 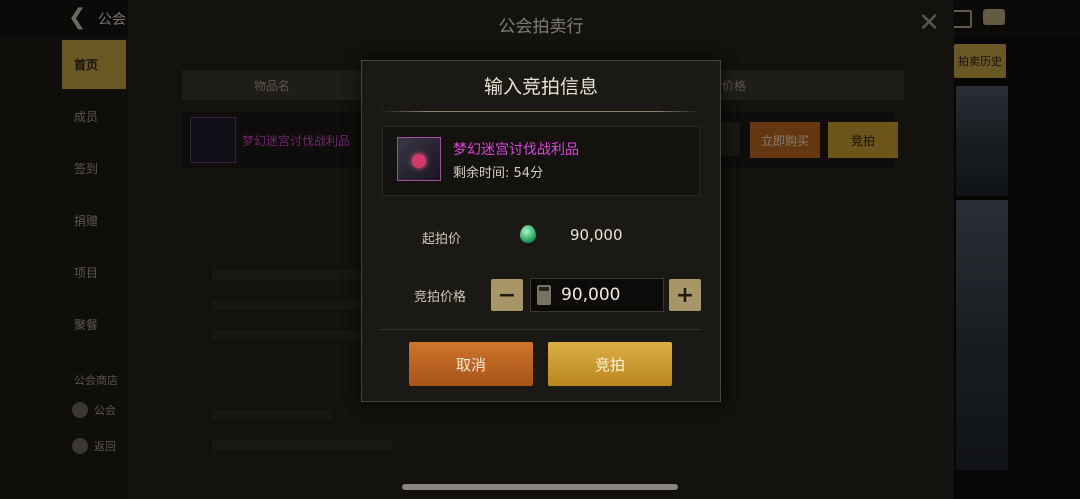 What do you see at coordinates (105, 410) in the screenshot?
I see `sidebar-sub-label: 公会` at bounding box center [105, 410].